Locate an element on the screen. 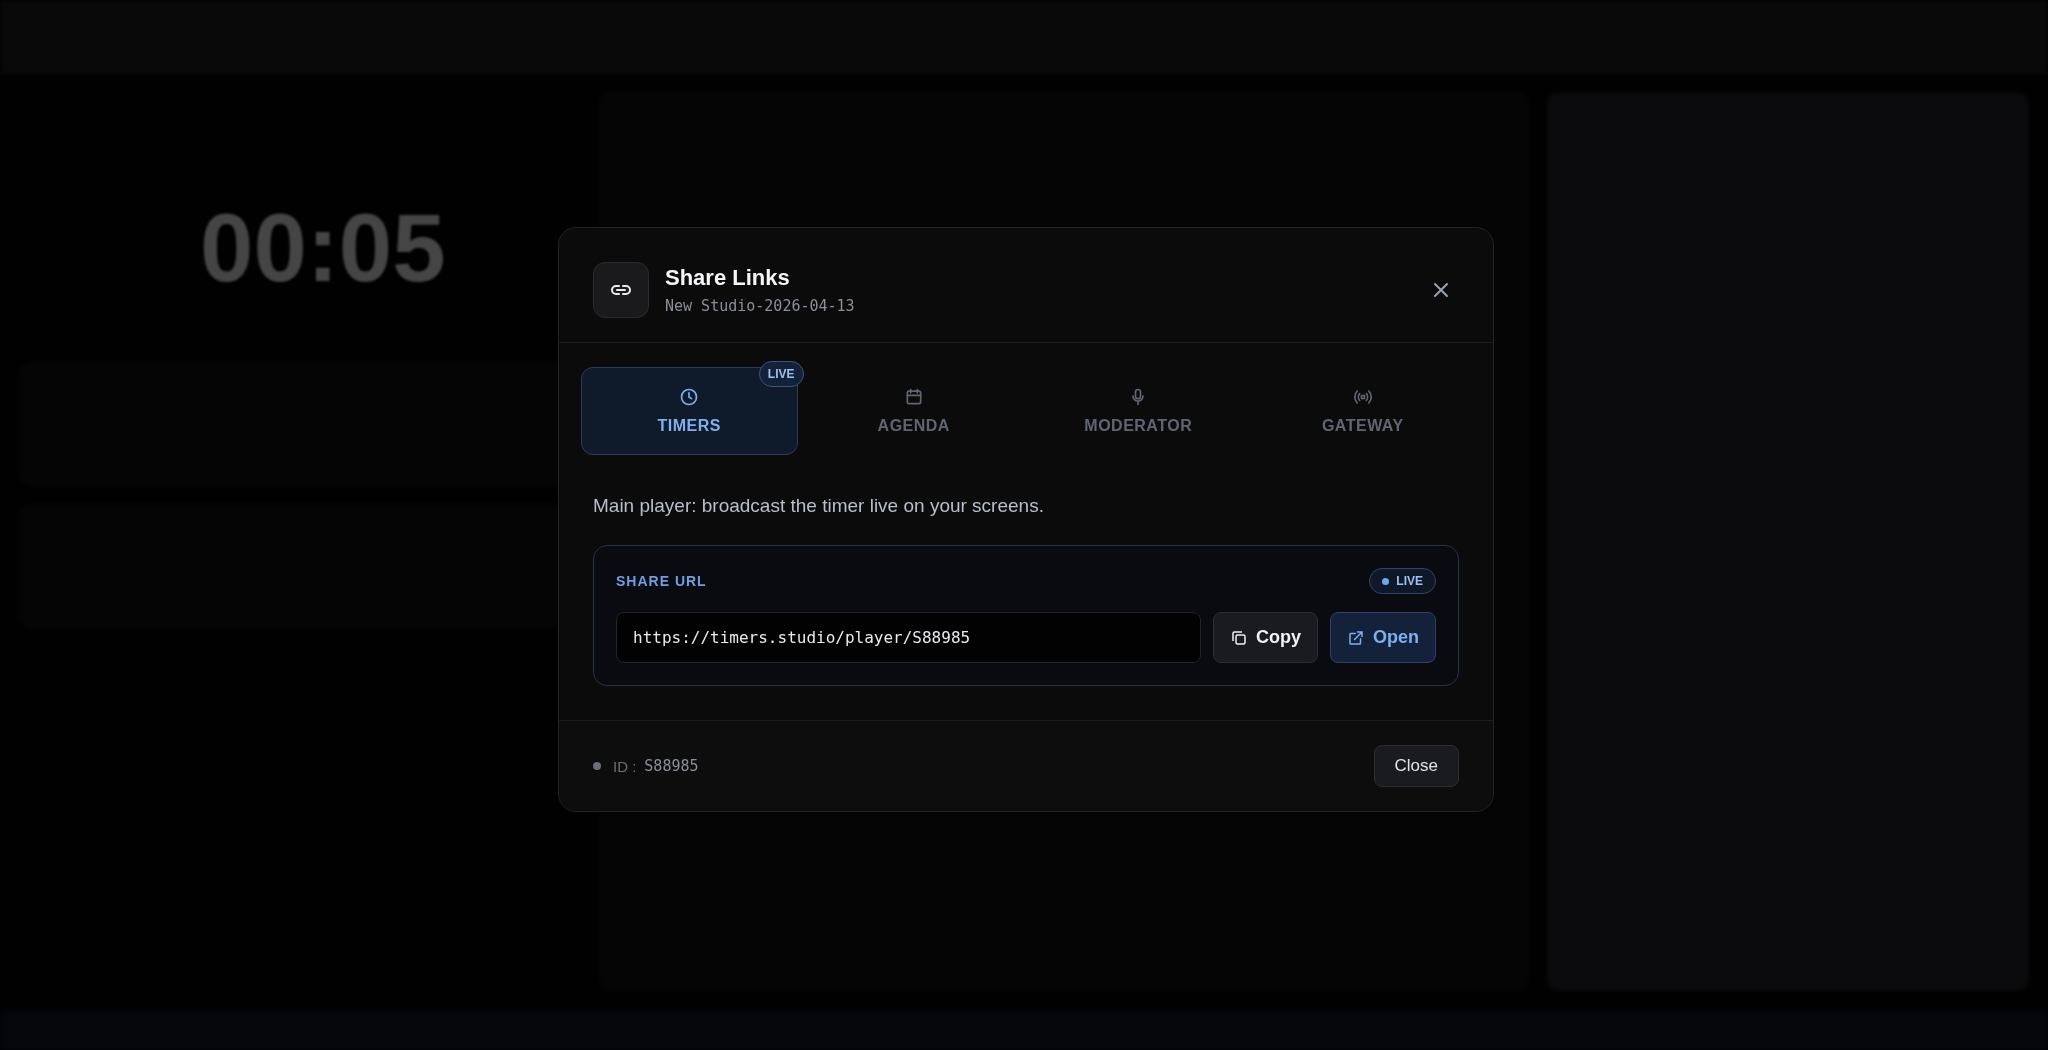 The width and height of the screenshot is (2048, 1050). share-url-field: https://timers.studio/player/S88985 is located at coordinates (908, 637).